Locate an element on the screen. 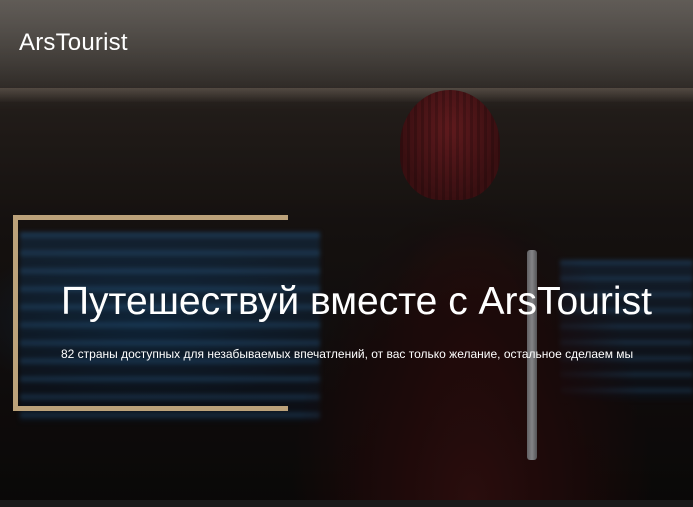  hero-bottom-edge is located at coordinates (346, 503).